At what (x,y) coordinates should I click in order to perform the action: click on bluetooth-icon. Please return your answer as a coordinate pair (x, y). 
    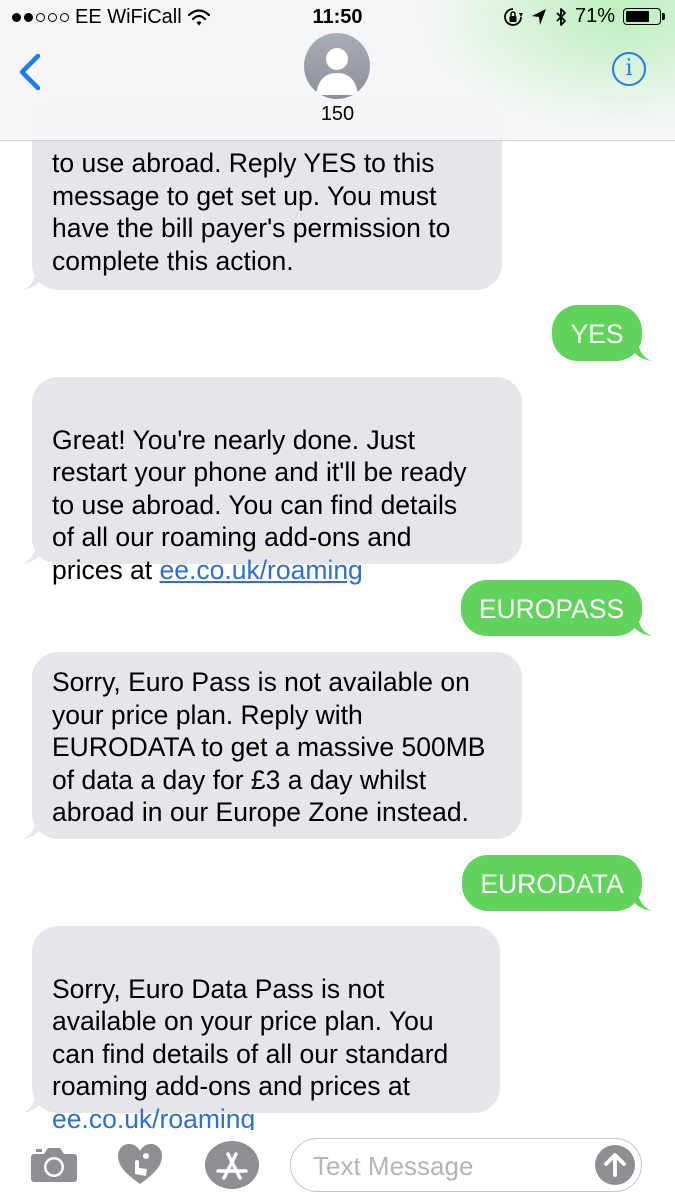
    Looking at the image, I should click on (561, 16).